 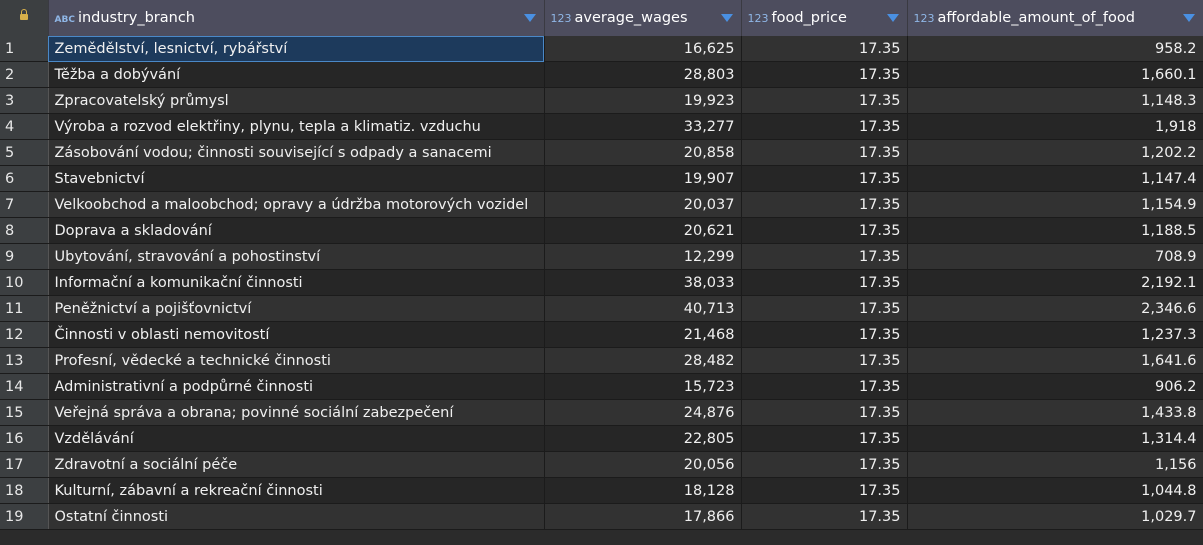 What do you see at coordinates (1055, 126) in the screenshot?
I see `cell-affordable-amount: 1,918` at bounding box center [1055, 126].